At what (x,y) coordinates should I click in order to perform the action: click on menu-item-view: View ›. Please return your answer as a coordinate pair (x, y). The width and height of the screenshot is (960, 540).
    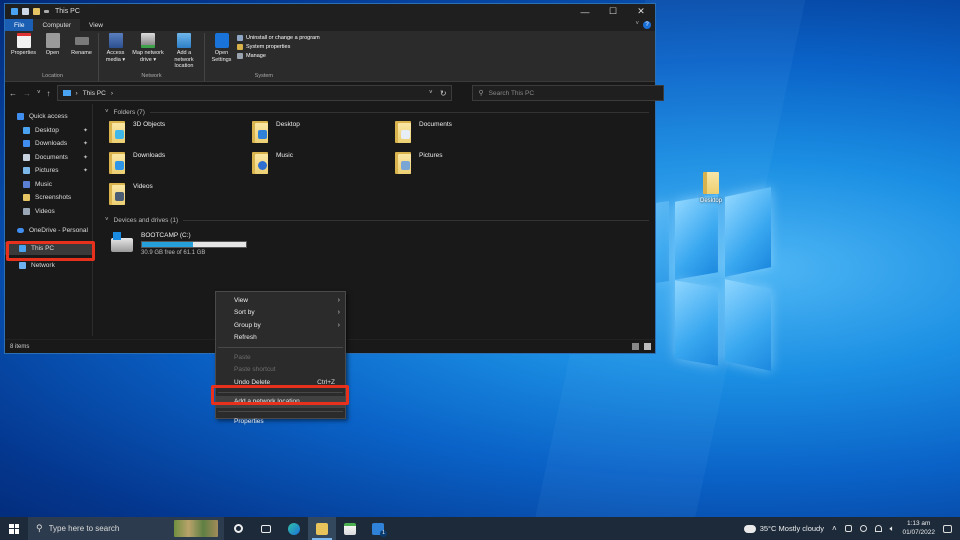
    Looking at the image, I should click on (280, 300).